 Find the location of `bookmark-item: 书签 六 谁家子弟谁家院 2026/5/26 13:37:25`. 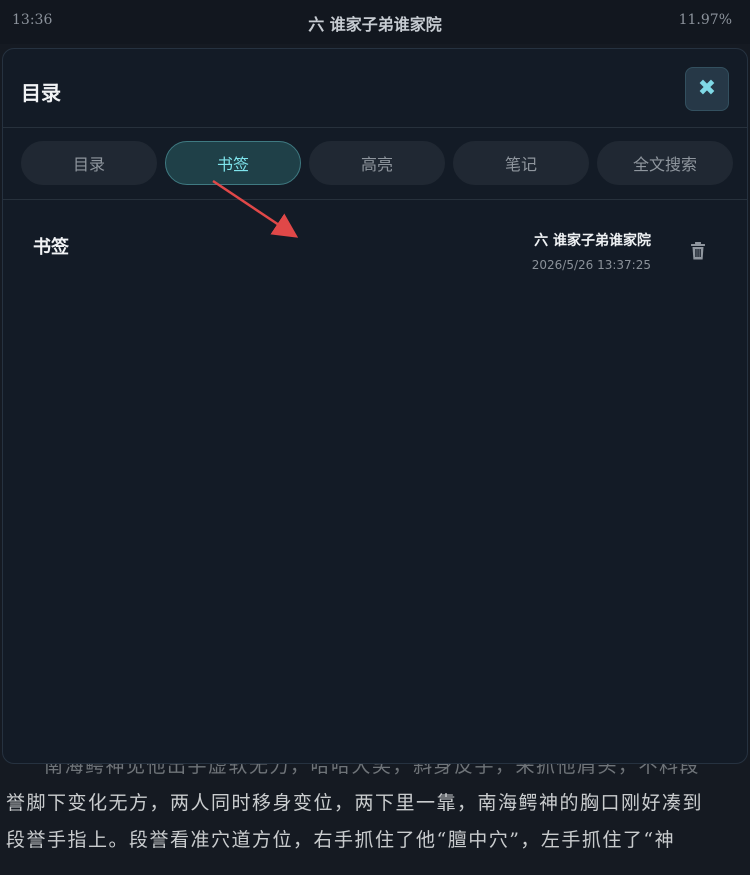

bookmark-item: 书签 六 谁家子弟谁家院 2026/5/26 13:37:25 is located at coordinates (375, 251).